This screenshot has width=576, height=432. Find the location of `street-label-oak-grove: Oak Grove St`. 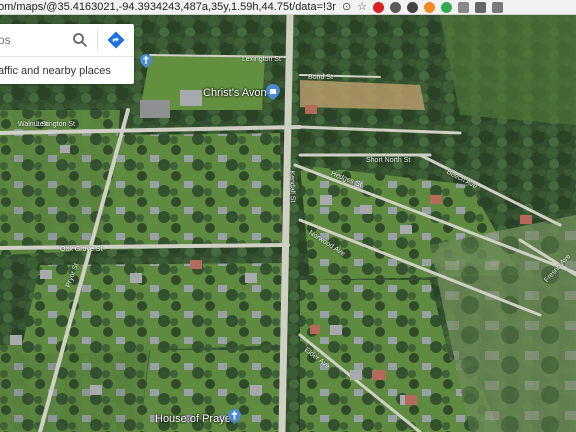

street-label-oak-grove: Oak Grove St is located at coordinates (81, 249).